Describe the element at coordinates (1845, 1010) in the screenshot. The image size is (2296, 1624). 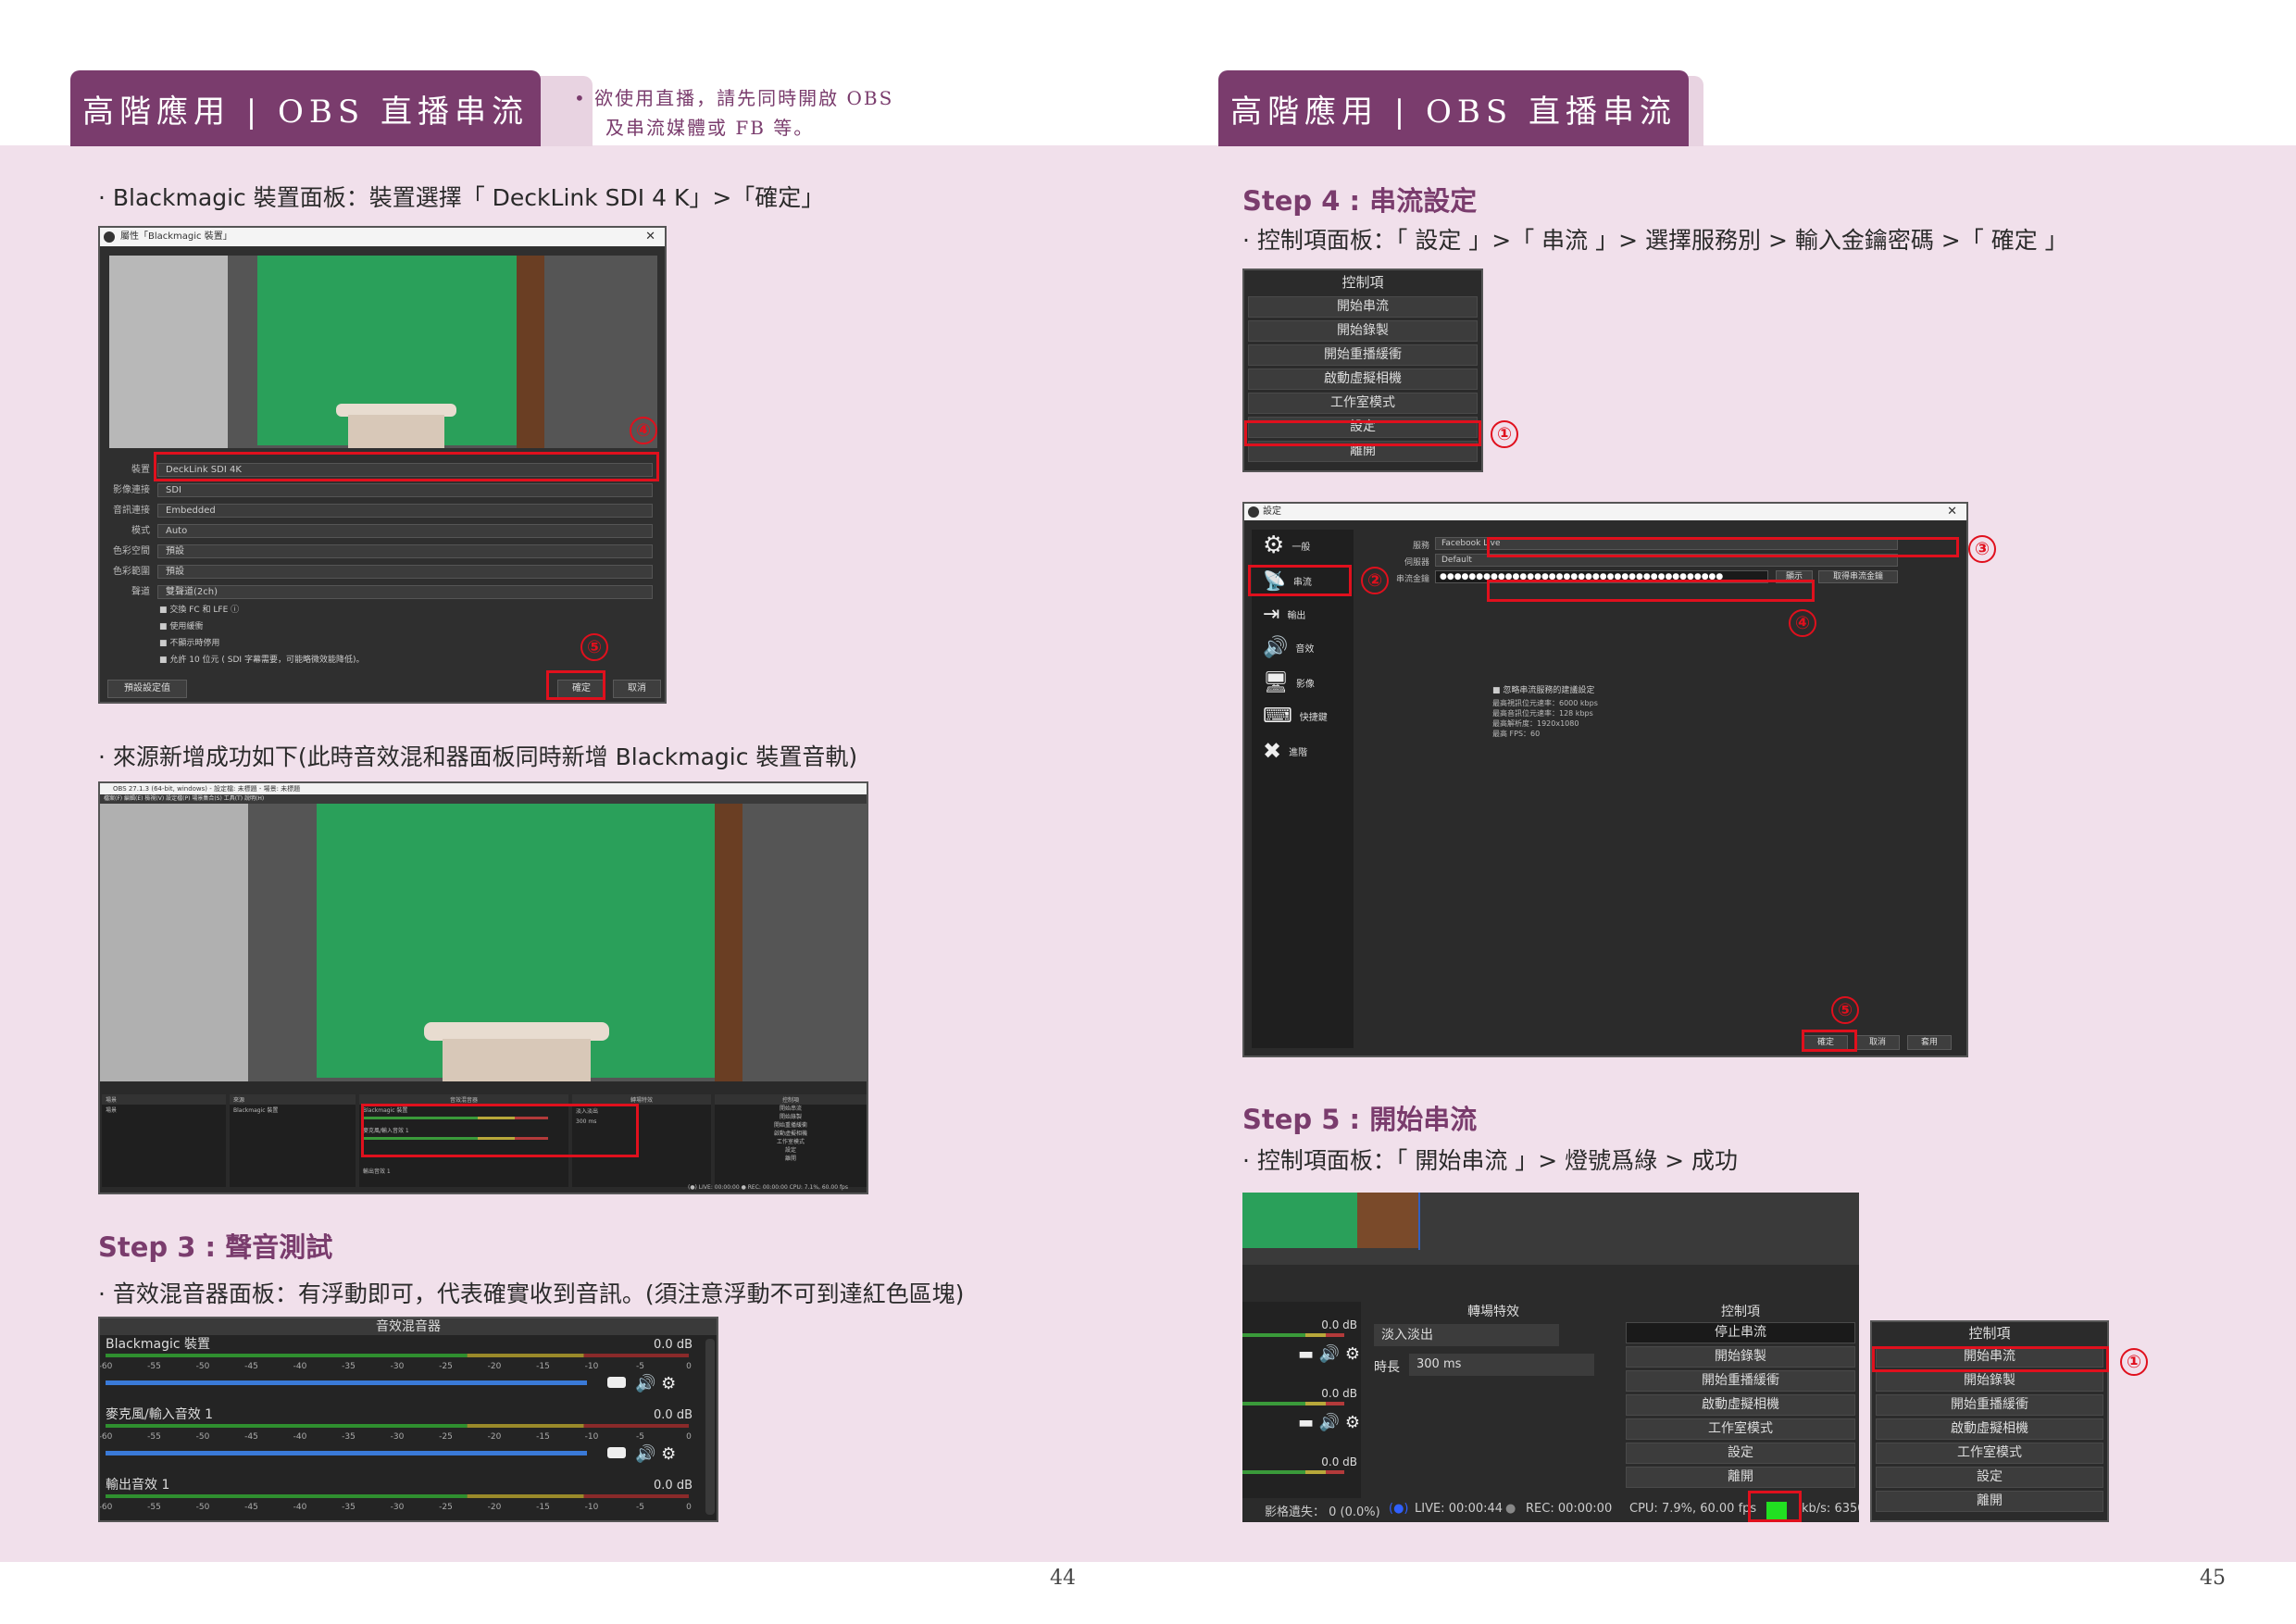
I see `marker-5b: ⑤` at that location.